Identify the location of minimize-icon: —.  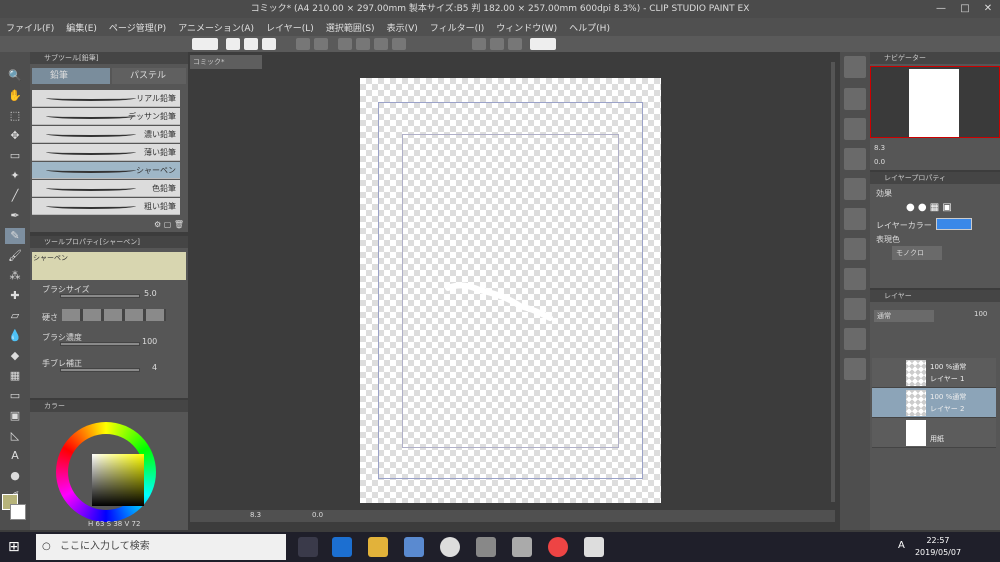
(941, 9).